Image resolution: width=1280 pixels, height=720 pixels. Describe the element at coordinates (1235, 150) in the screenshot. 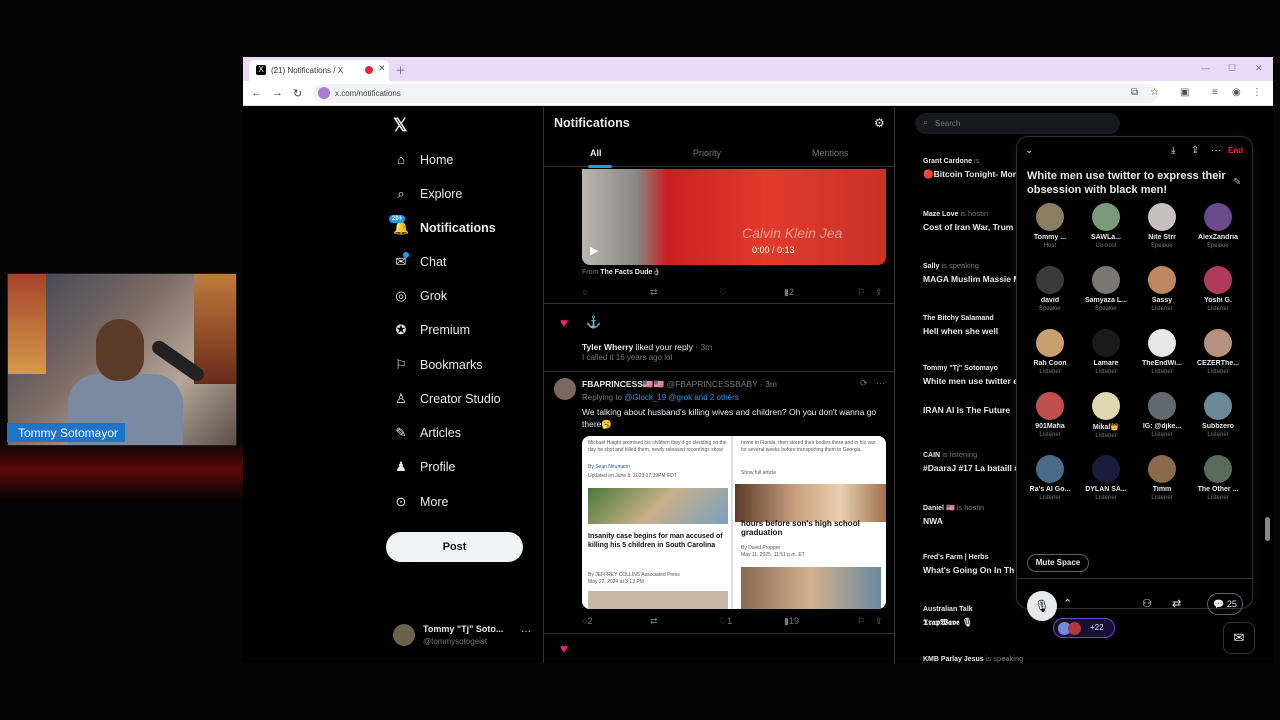

I see `end-space-button: End` at that location.